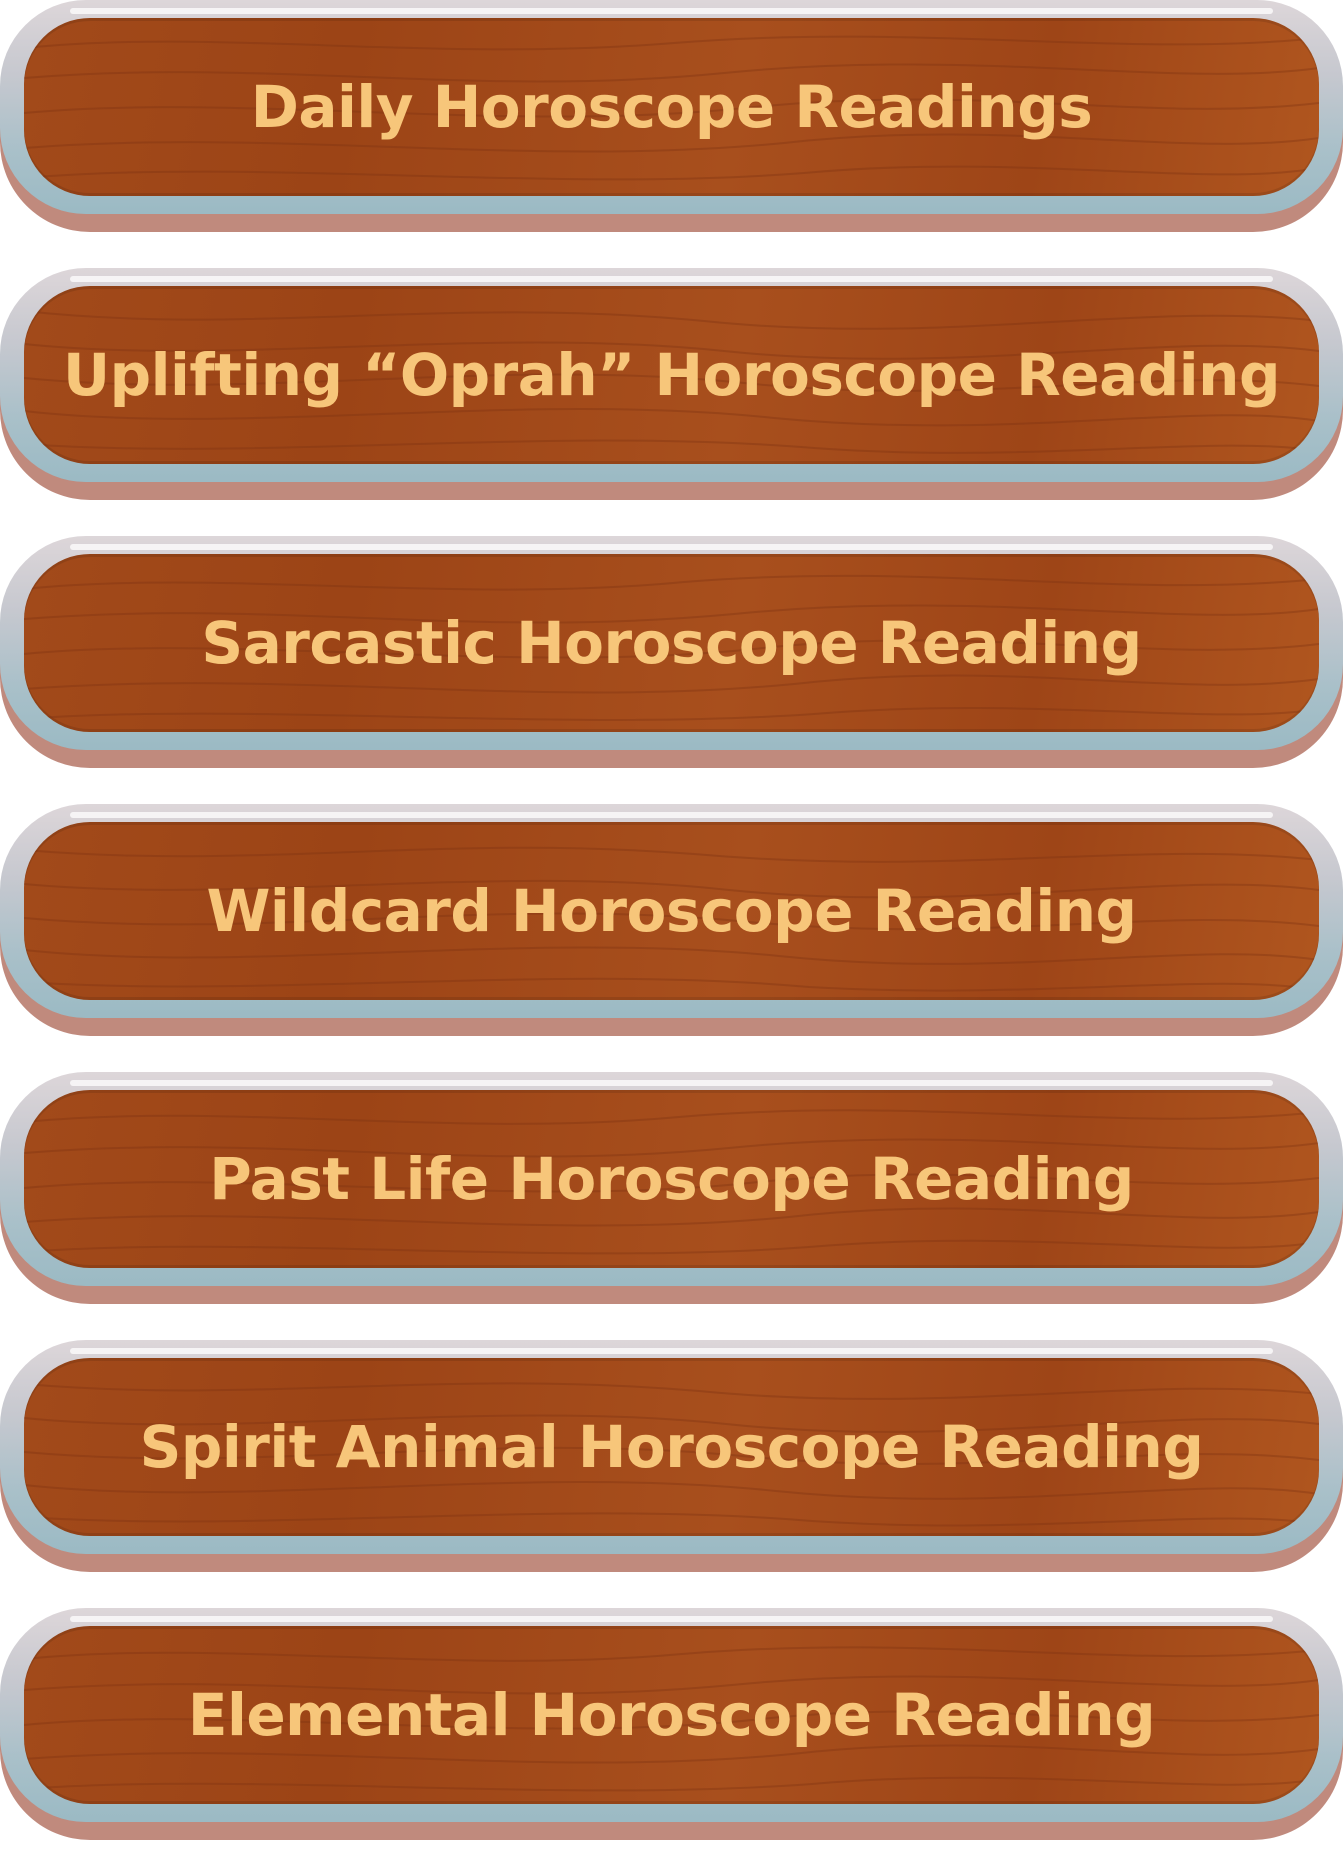 The width and height of the screenshot is (1343, 1862). Describe the element at coordinates (671, 643) in the screenshot. I see `button-label: Sarcastic Horoscope Reading` at that location.